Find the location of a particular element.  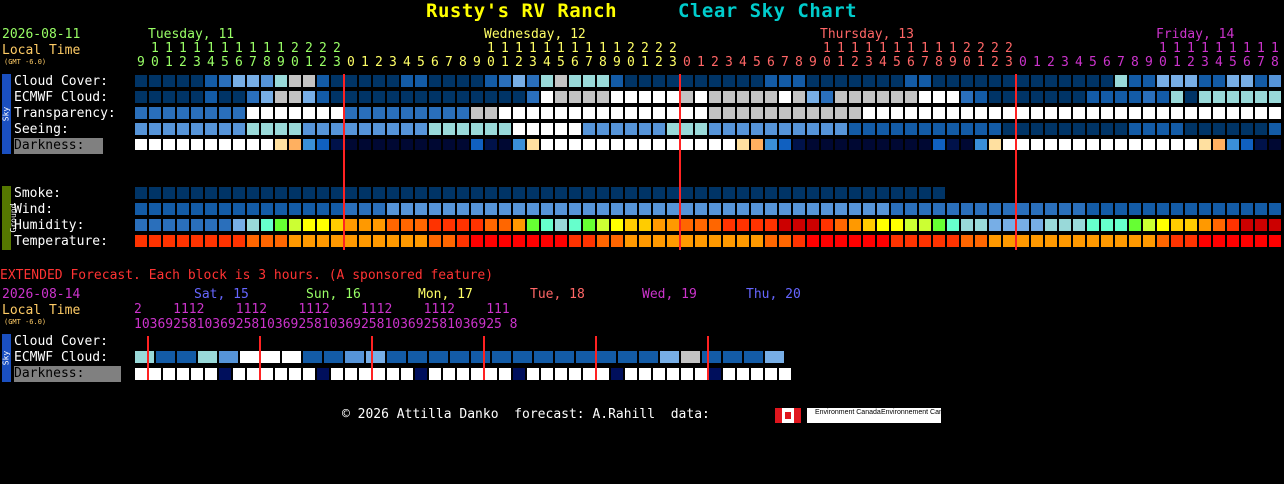

ext-sky-sidebar: Sky is located at coordinates (6, 358).